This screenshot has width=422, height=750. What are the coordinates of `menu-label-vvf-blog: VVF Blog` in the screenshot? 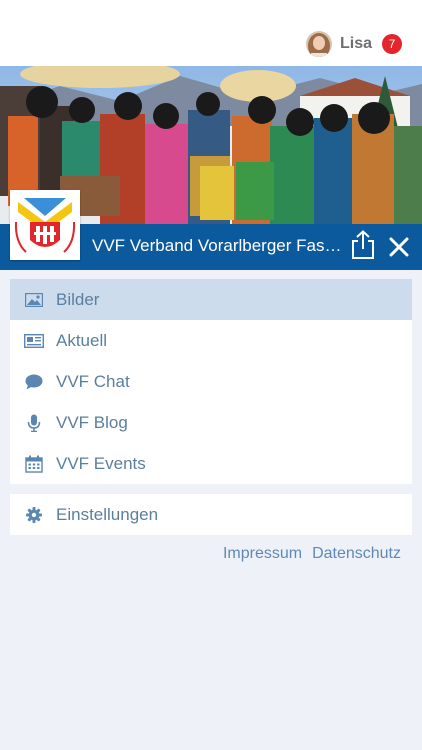 It's located at (92, 422).